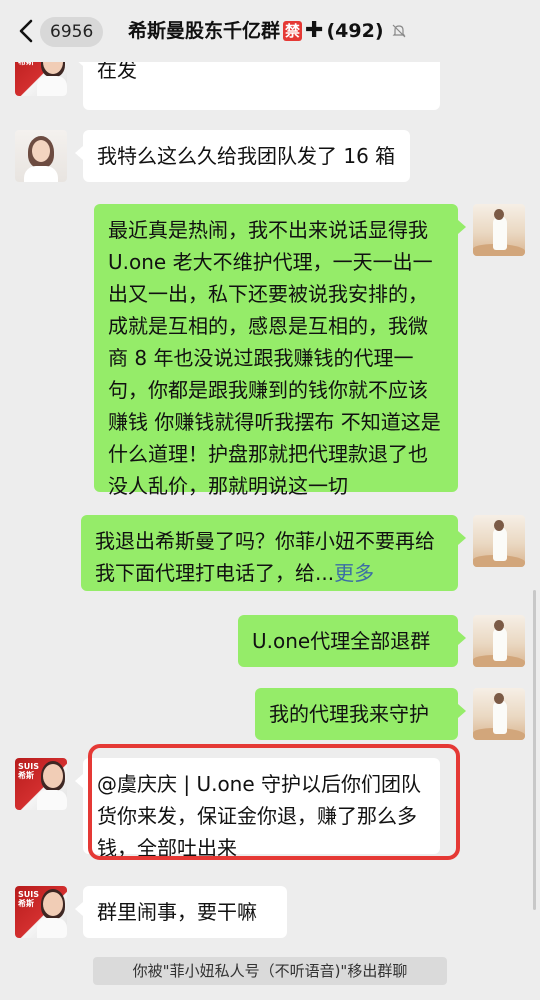 The image size is (540, 1000). I want to click on expand-more-link: 更多, so click(354, 573).